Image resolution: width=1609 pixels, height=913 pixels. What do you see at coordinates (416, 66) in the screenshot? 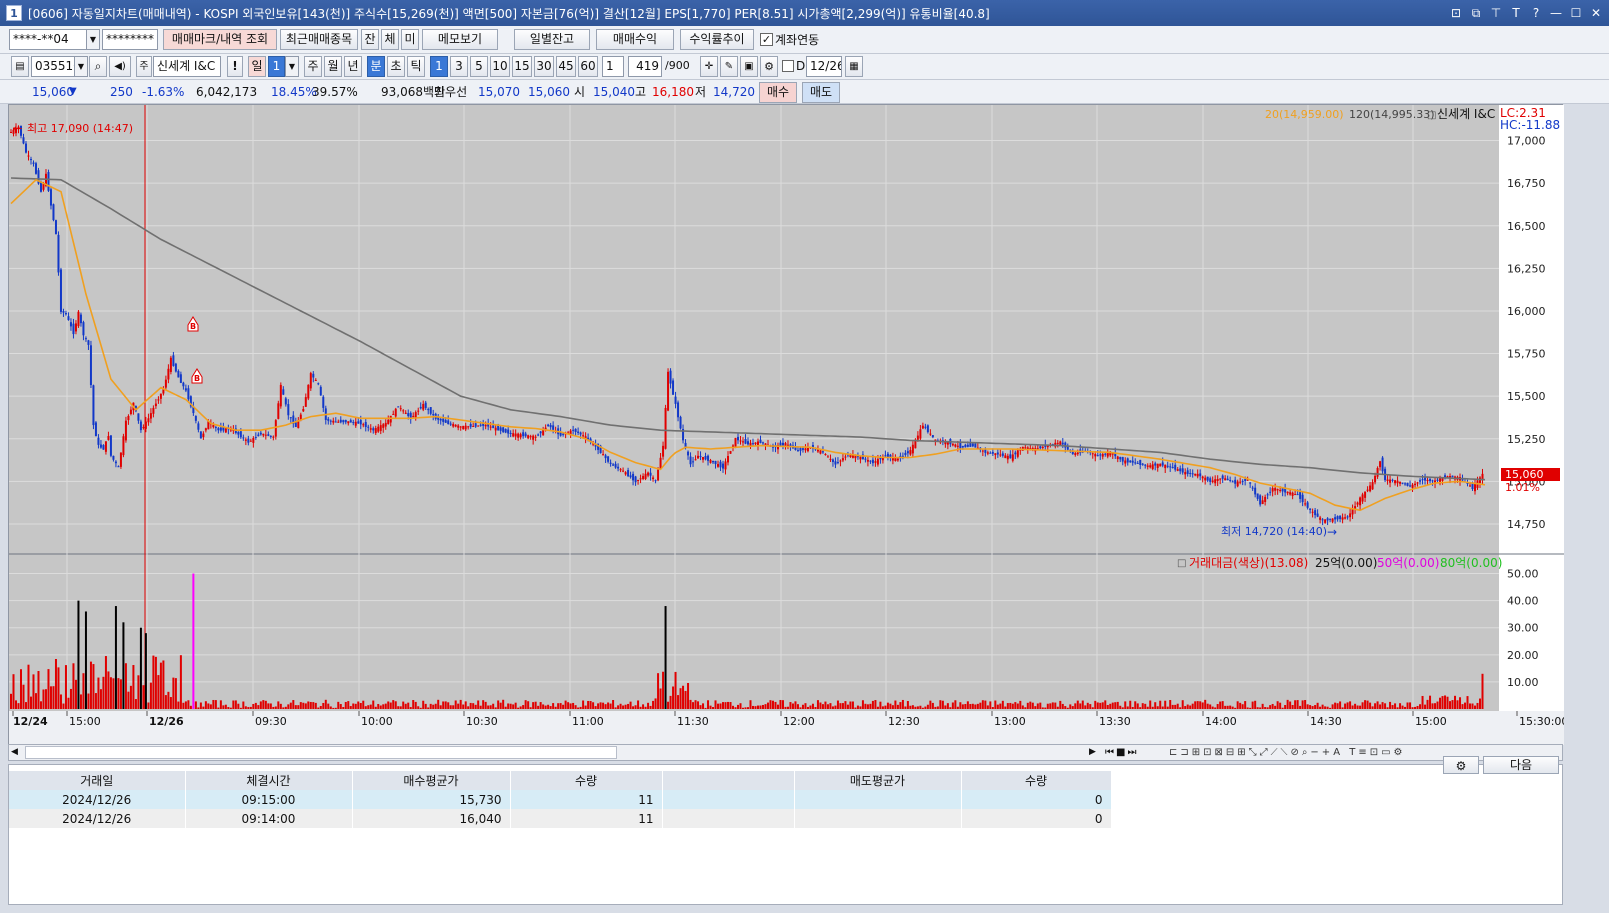
I see `tick-button: 틱` at bounding box center [416, 66].